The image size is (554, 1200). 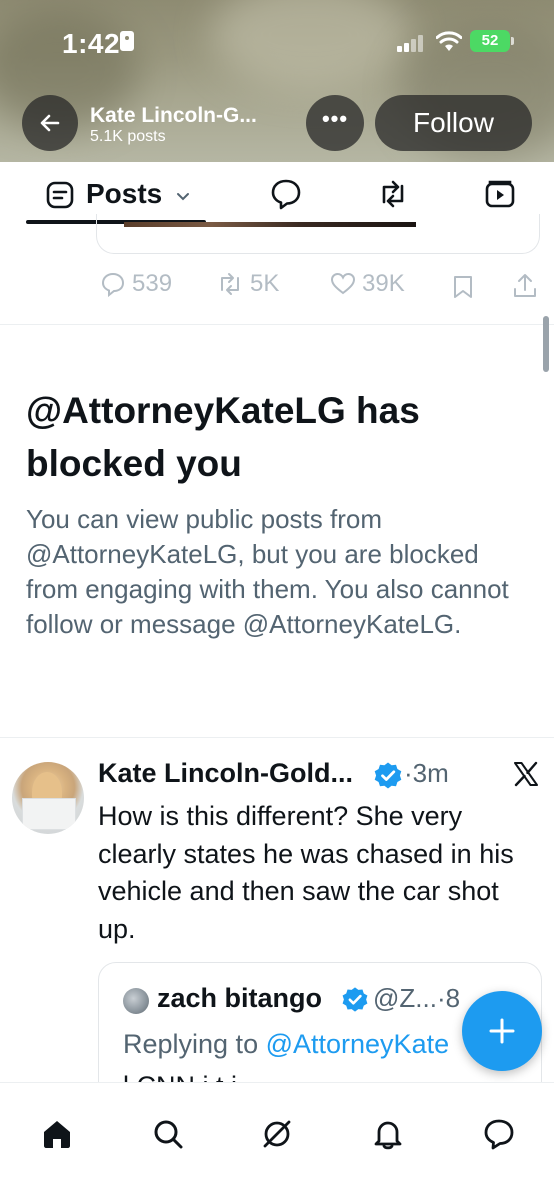 What do you see at coordinates (525, 286) in the screenshot?
I see `share-icon` at bounding box center [525, 286].